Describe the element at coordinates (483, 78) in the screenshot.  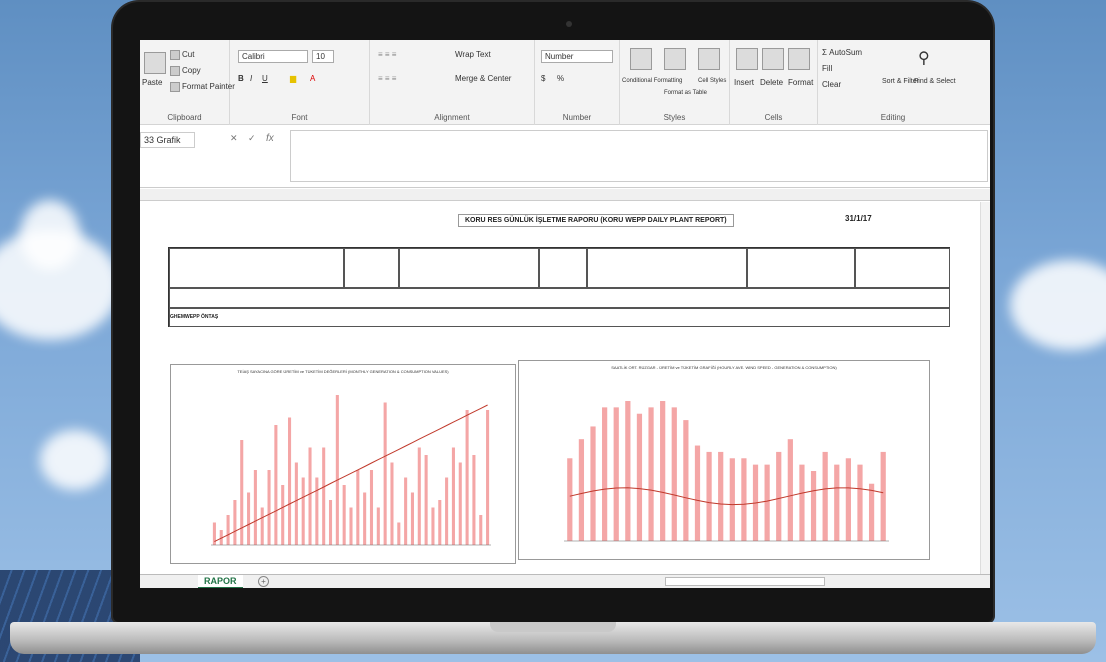
I see `merge-center-button: Merge & Center` at that location.